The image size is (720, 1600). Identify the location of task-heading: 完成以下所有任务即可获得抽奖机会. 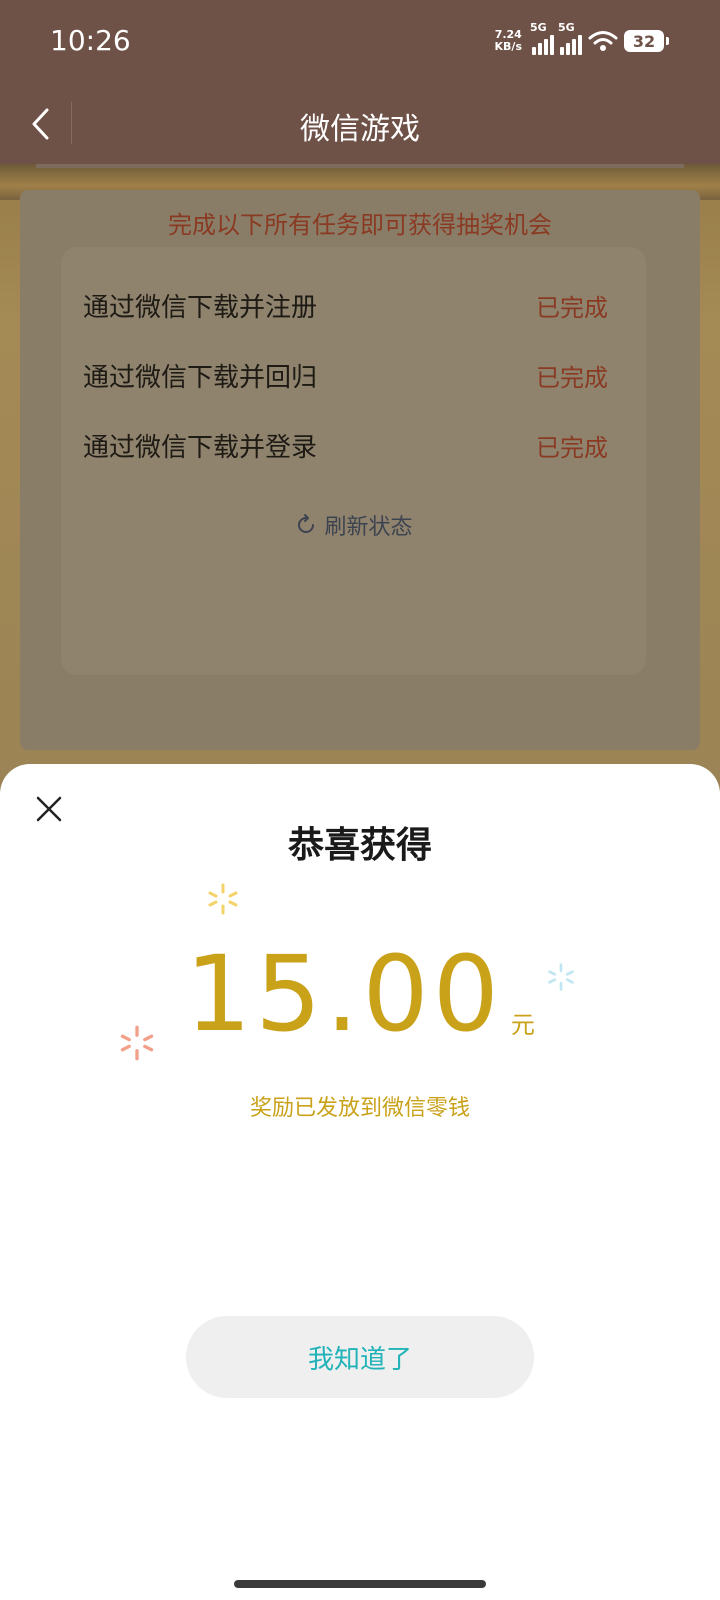
(360, 225).